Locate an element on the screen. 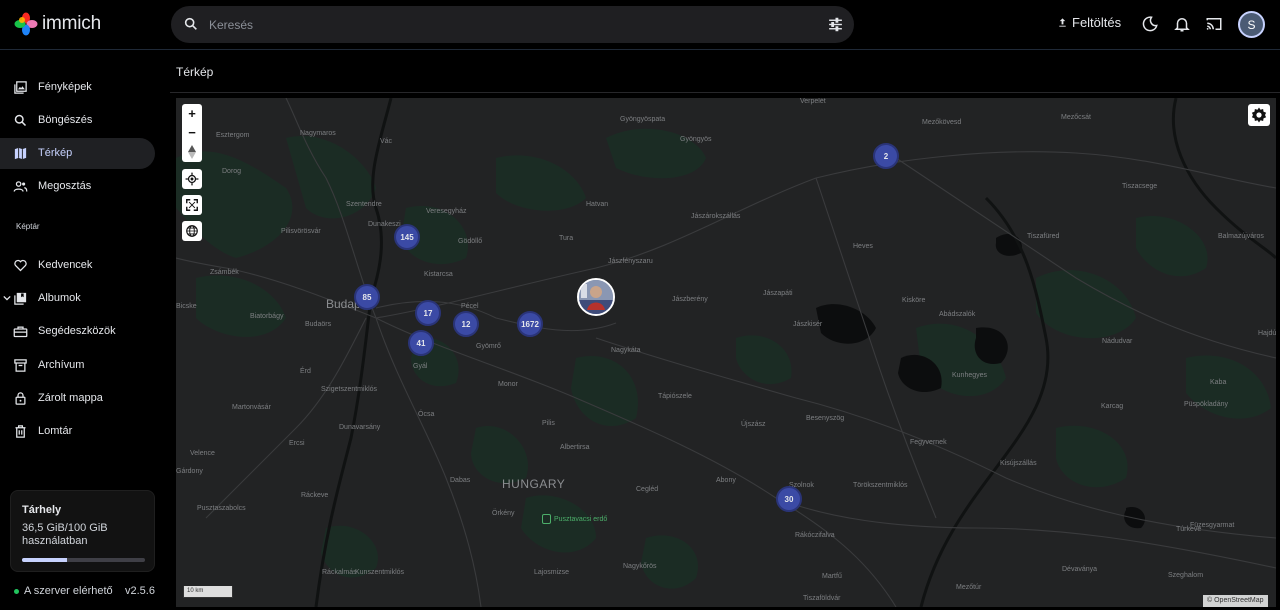 Image resolution: width=1280 pixels, height=610 pixels. app-logo: immich is located at coordinates (57, 24).